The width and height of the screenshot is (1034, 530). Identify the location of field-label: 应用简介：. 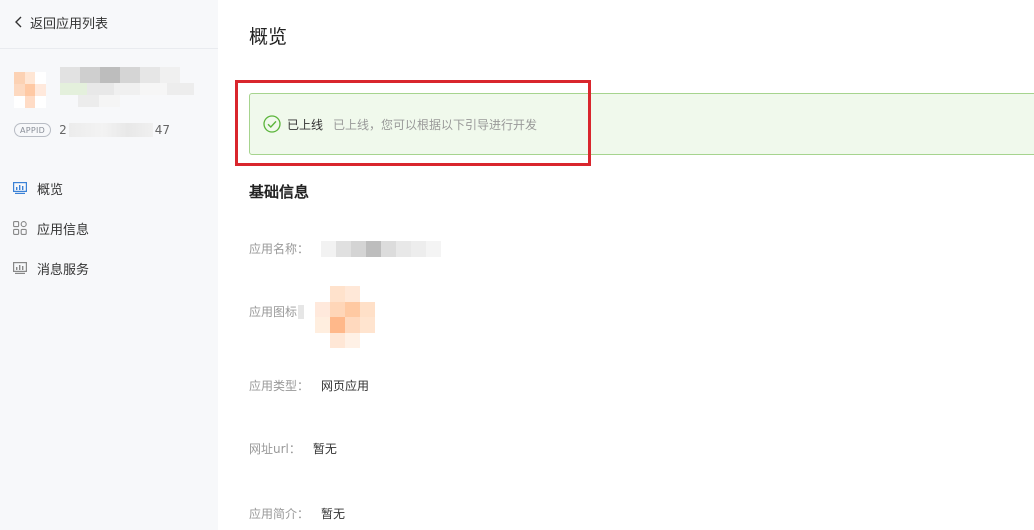
(279, 514).